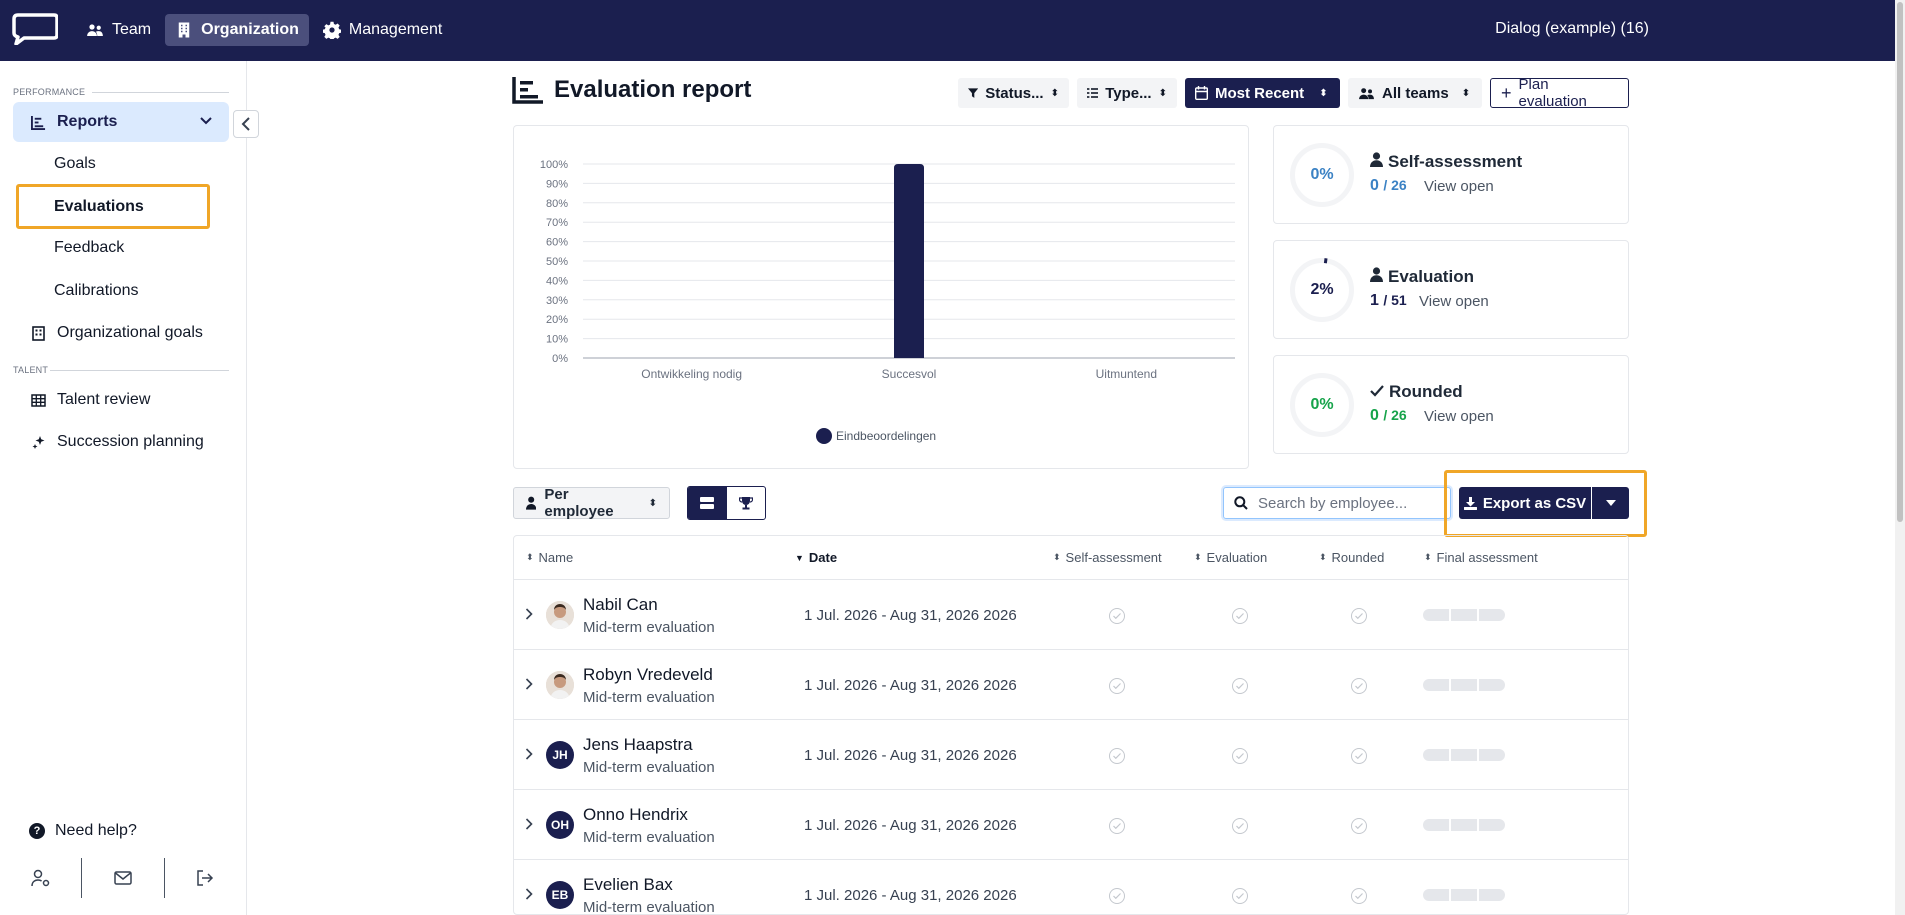  I want to click on trophy-icon, so click(745, 503).